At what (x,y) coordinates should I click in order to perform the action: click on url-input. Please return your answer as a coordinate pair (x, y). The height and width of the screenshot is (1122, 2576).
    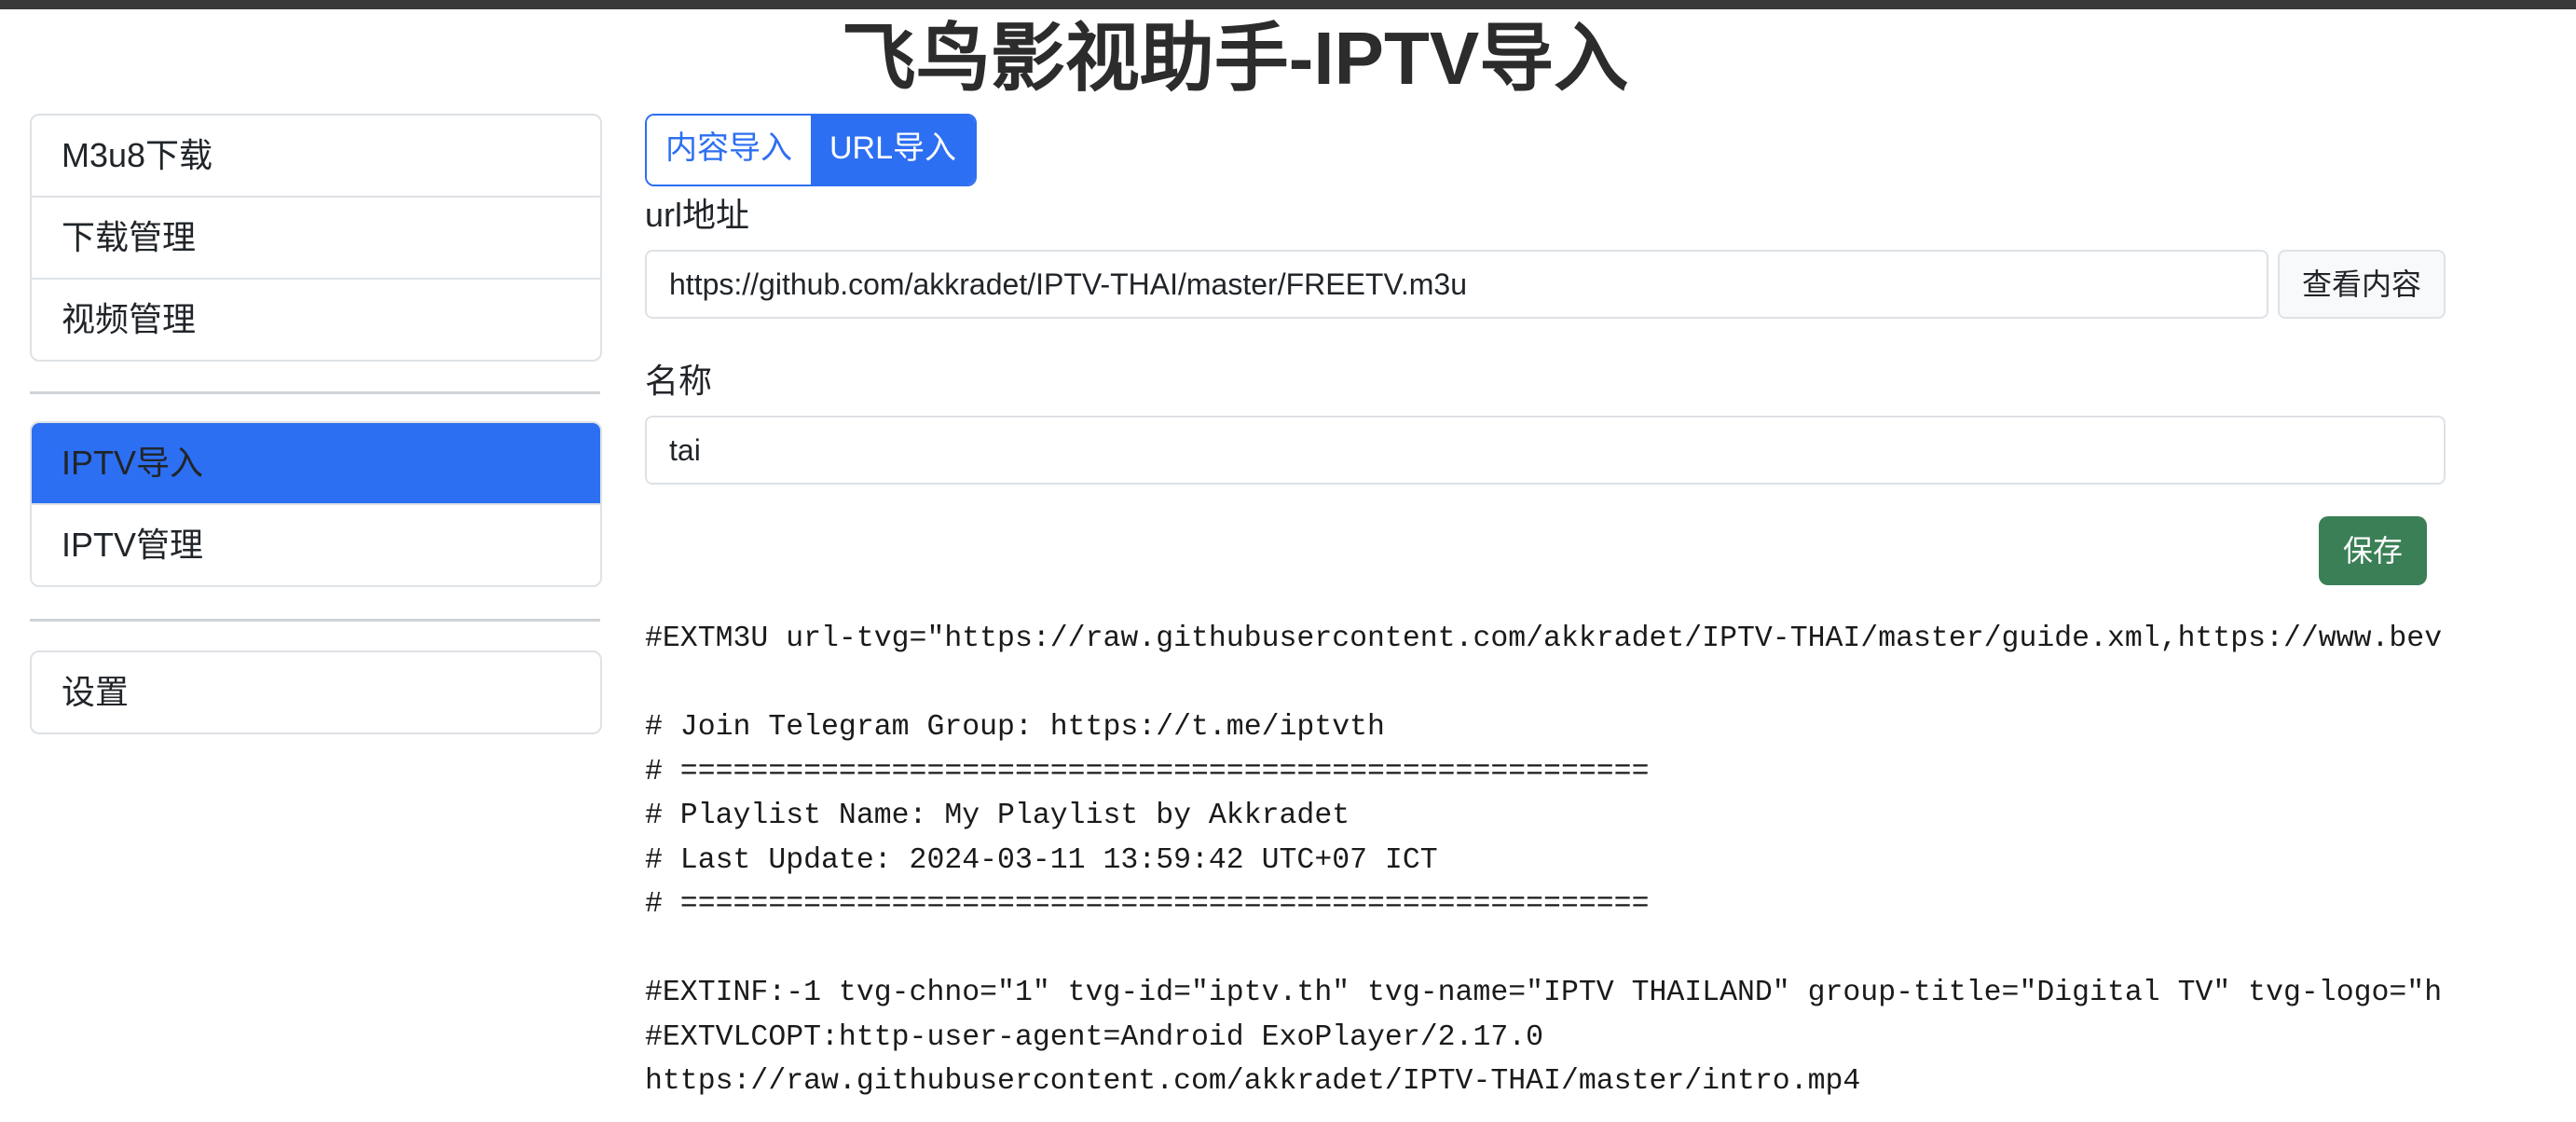
    Looking at the image, I should click on (1456, 284).